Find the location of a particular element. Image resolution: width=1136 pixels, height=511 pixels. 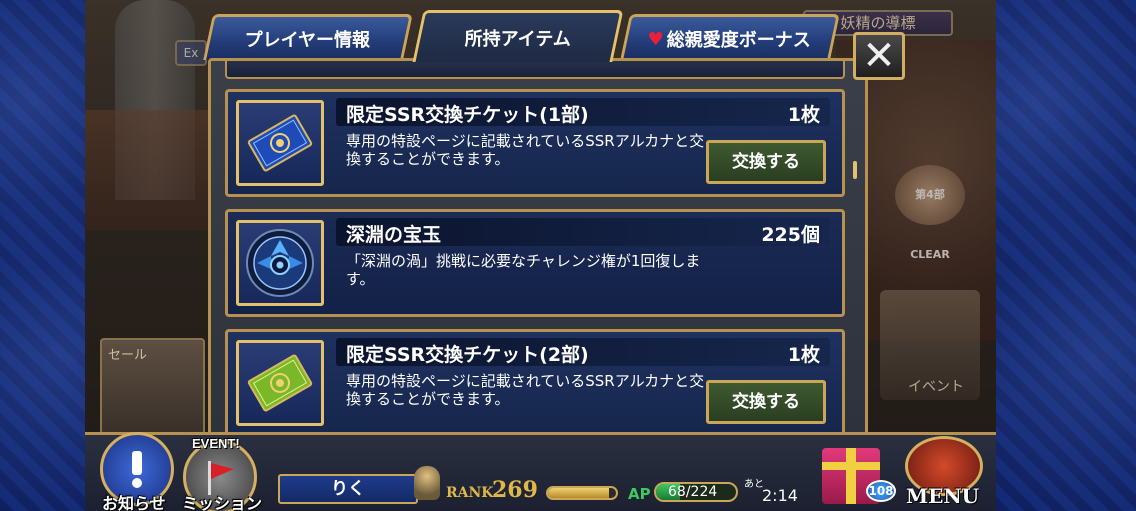

background-right-pattern is located at coordinates (1066, 255).